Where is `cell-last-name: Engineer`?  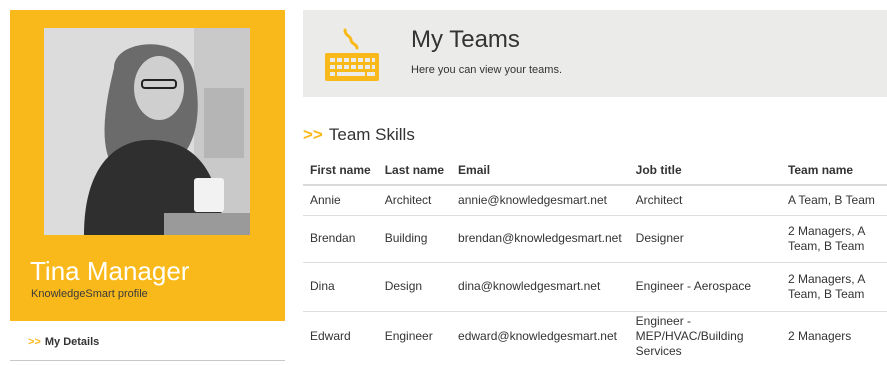 cell-last-name: Engineer is located at coordinates (408, 335).